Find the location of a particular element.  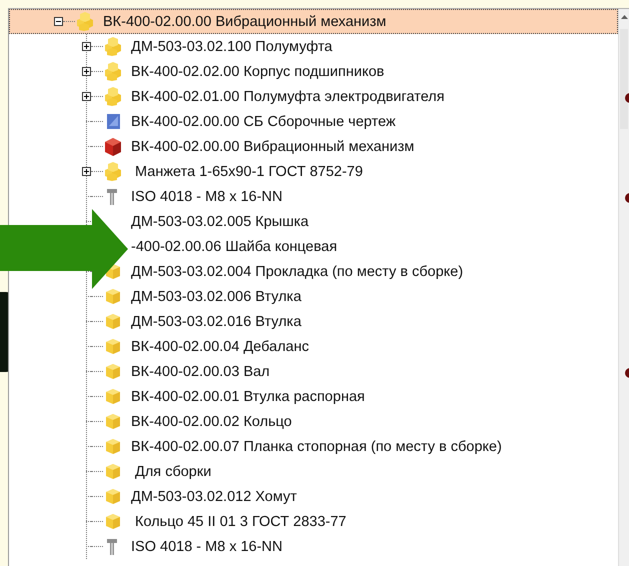

selected-row: ВК-400-02.00.00 Вибрационный механизм is located at coordinates (313, 21).